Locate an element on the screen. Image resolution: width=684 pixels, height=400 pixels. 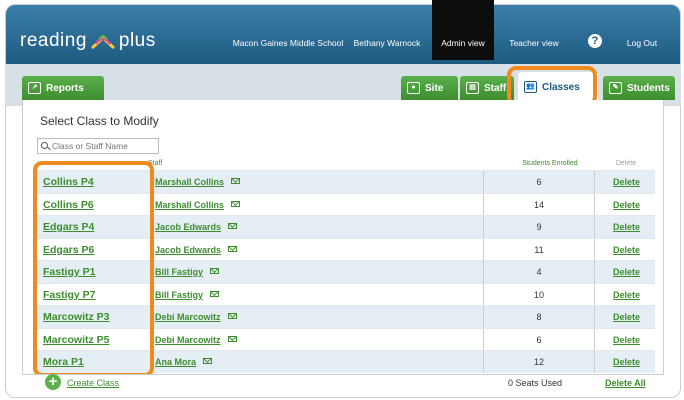
students-enrolled: 12 is located at coordinates (539, 362).